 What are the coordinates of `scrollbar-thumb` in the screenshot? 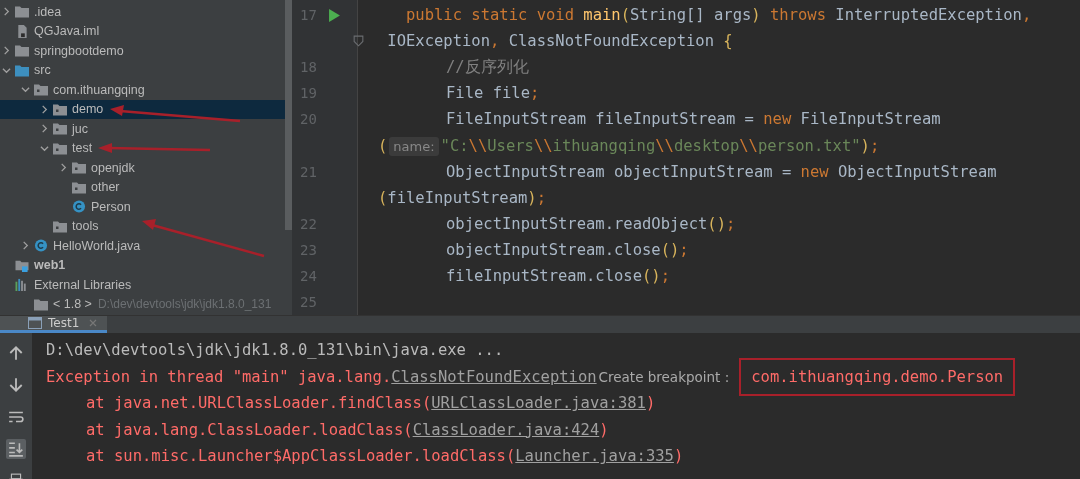 It's located at (288, 115).